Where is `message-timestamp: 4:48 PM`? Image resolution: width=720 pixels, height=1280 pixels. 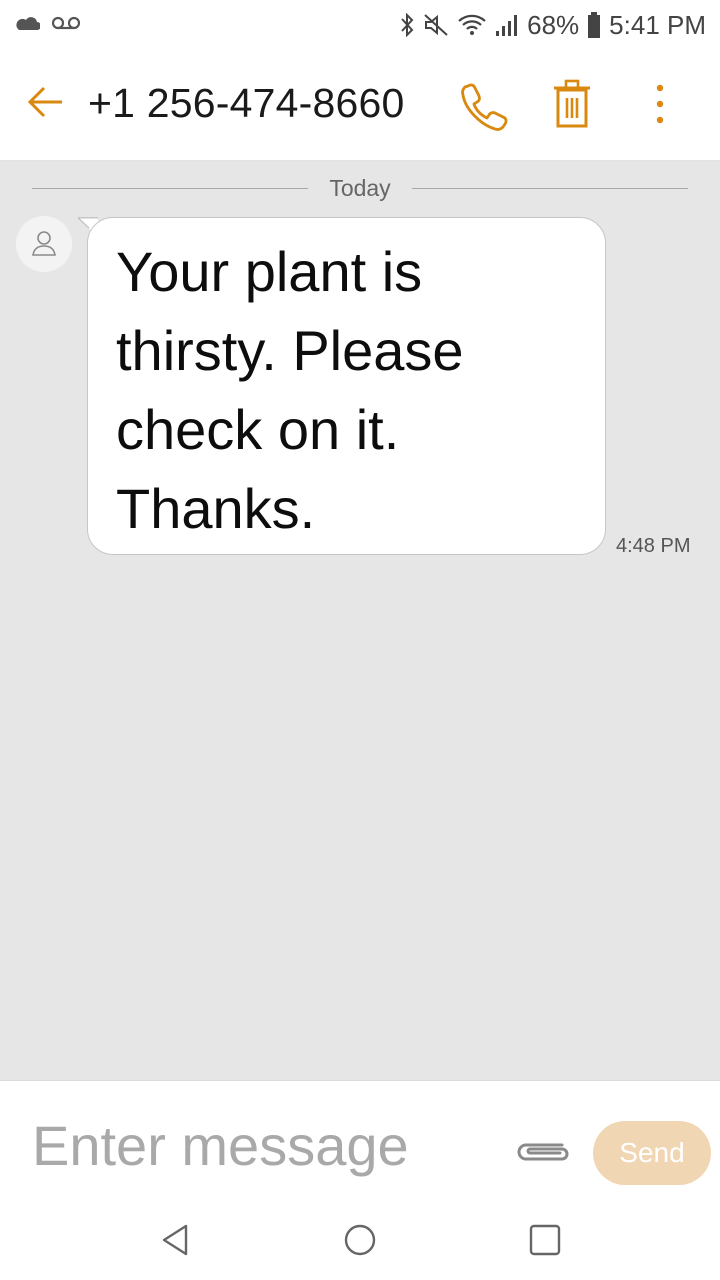 message-timestamp: 4:48 PM is located at coordinates (653, 546).